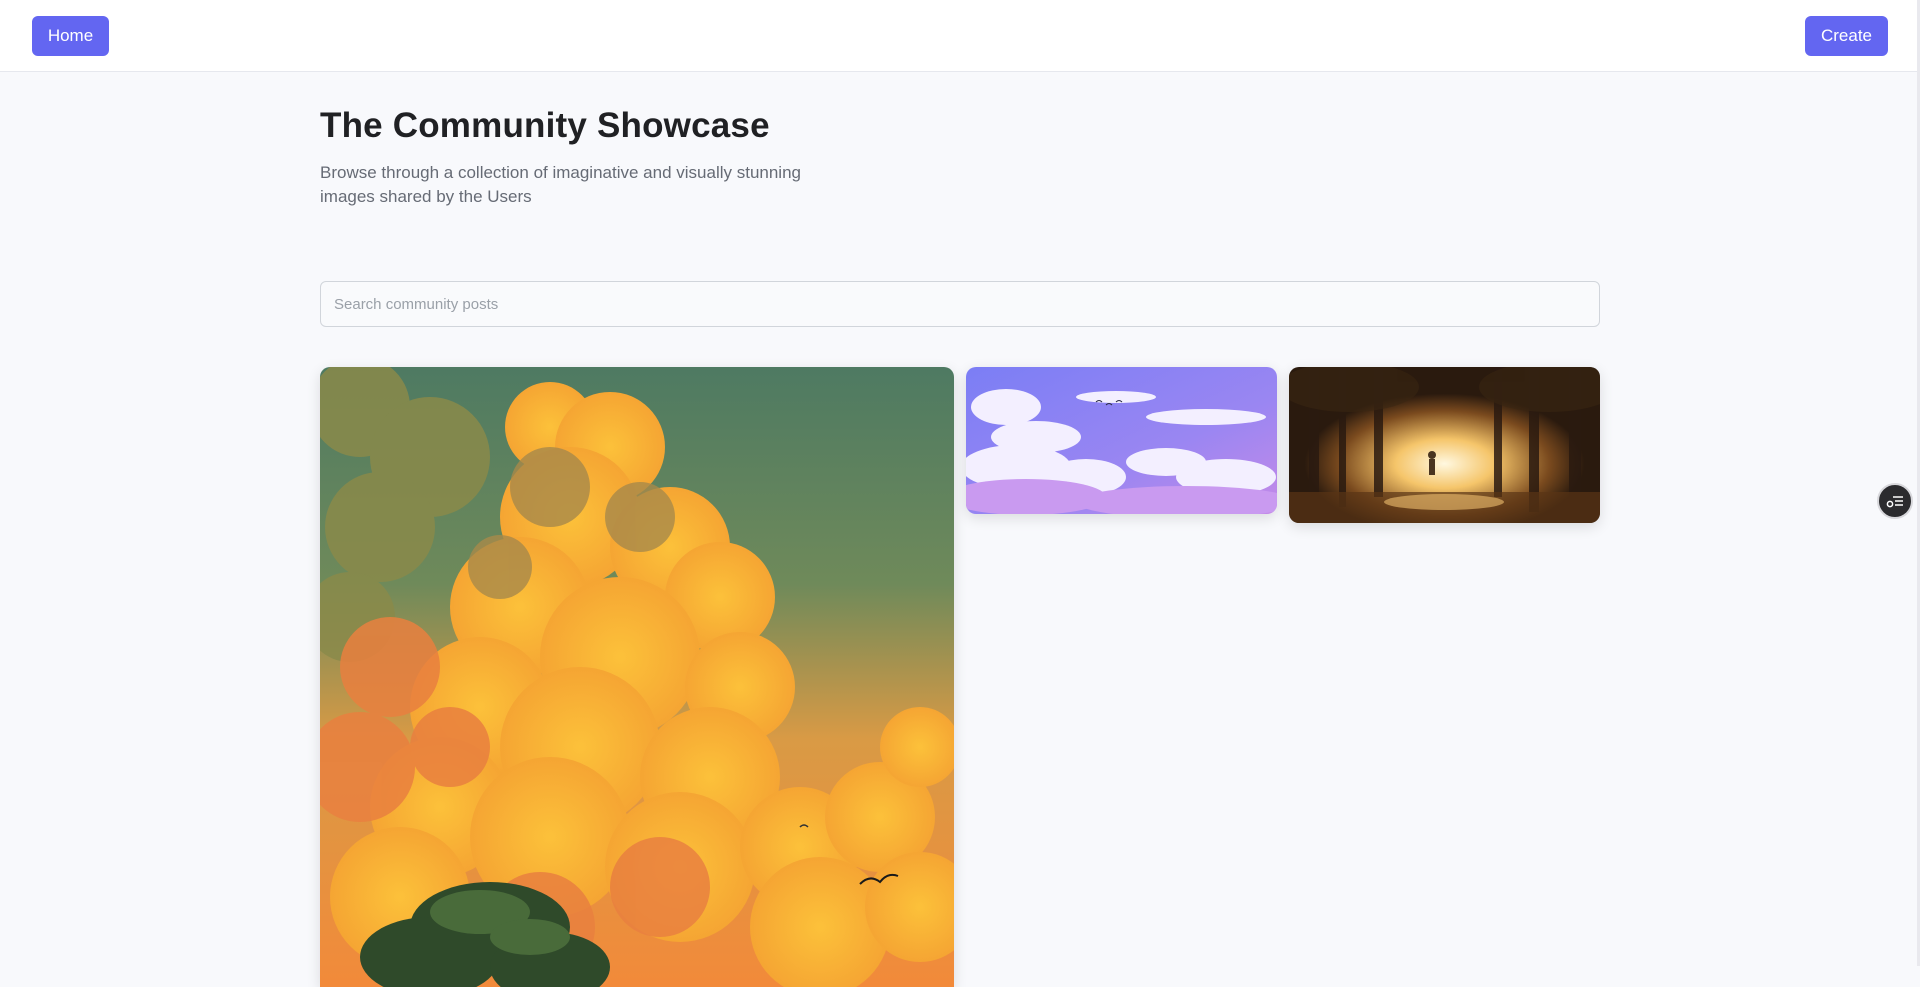  I want to click on floating-toggle-button, so click(1895, 501).